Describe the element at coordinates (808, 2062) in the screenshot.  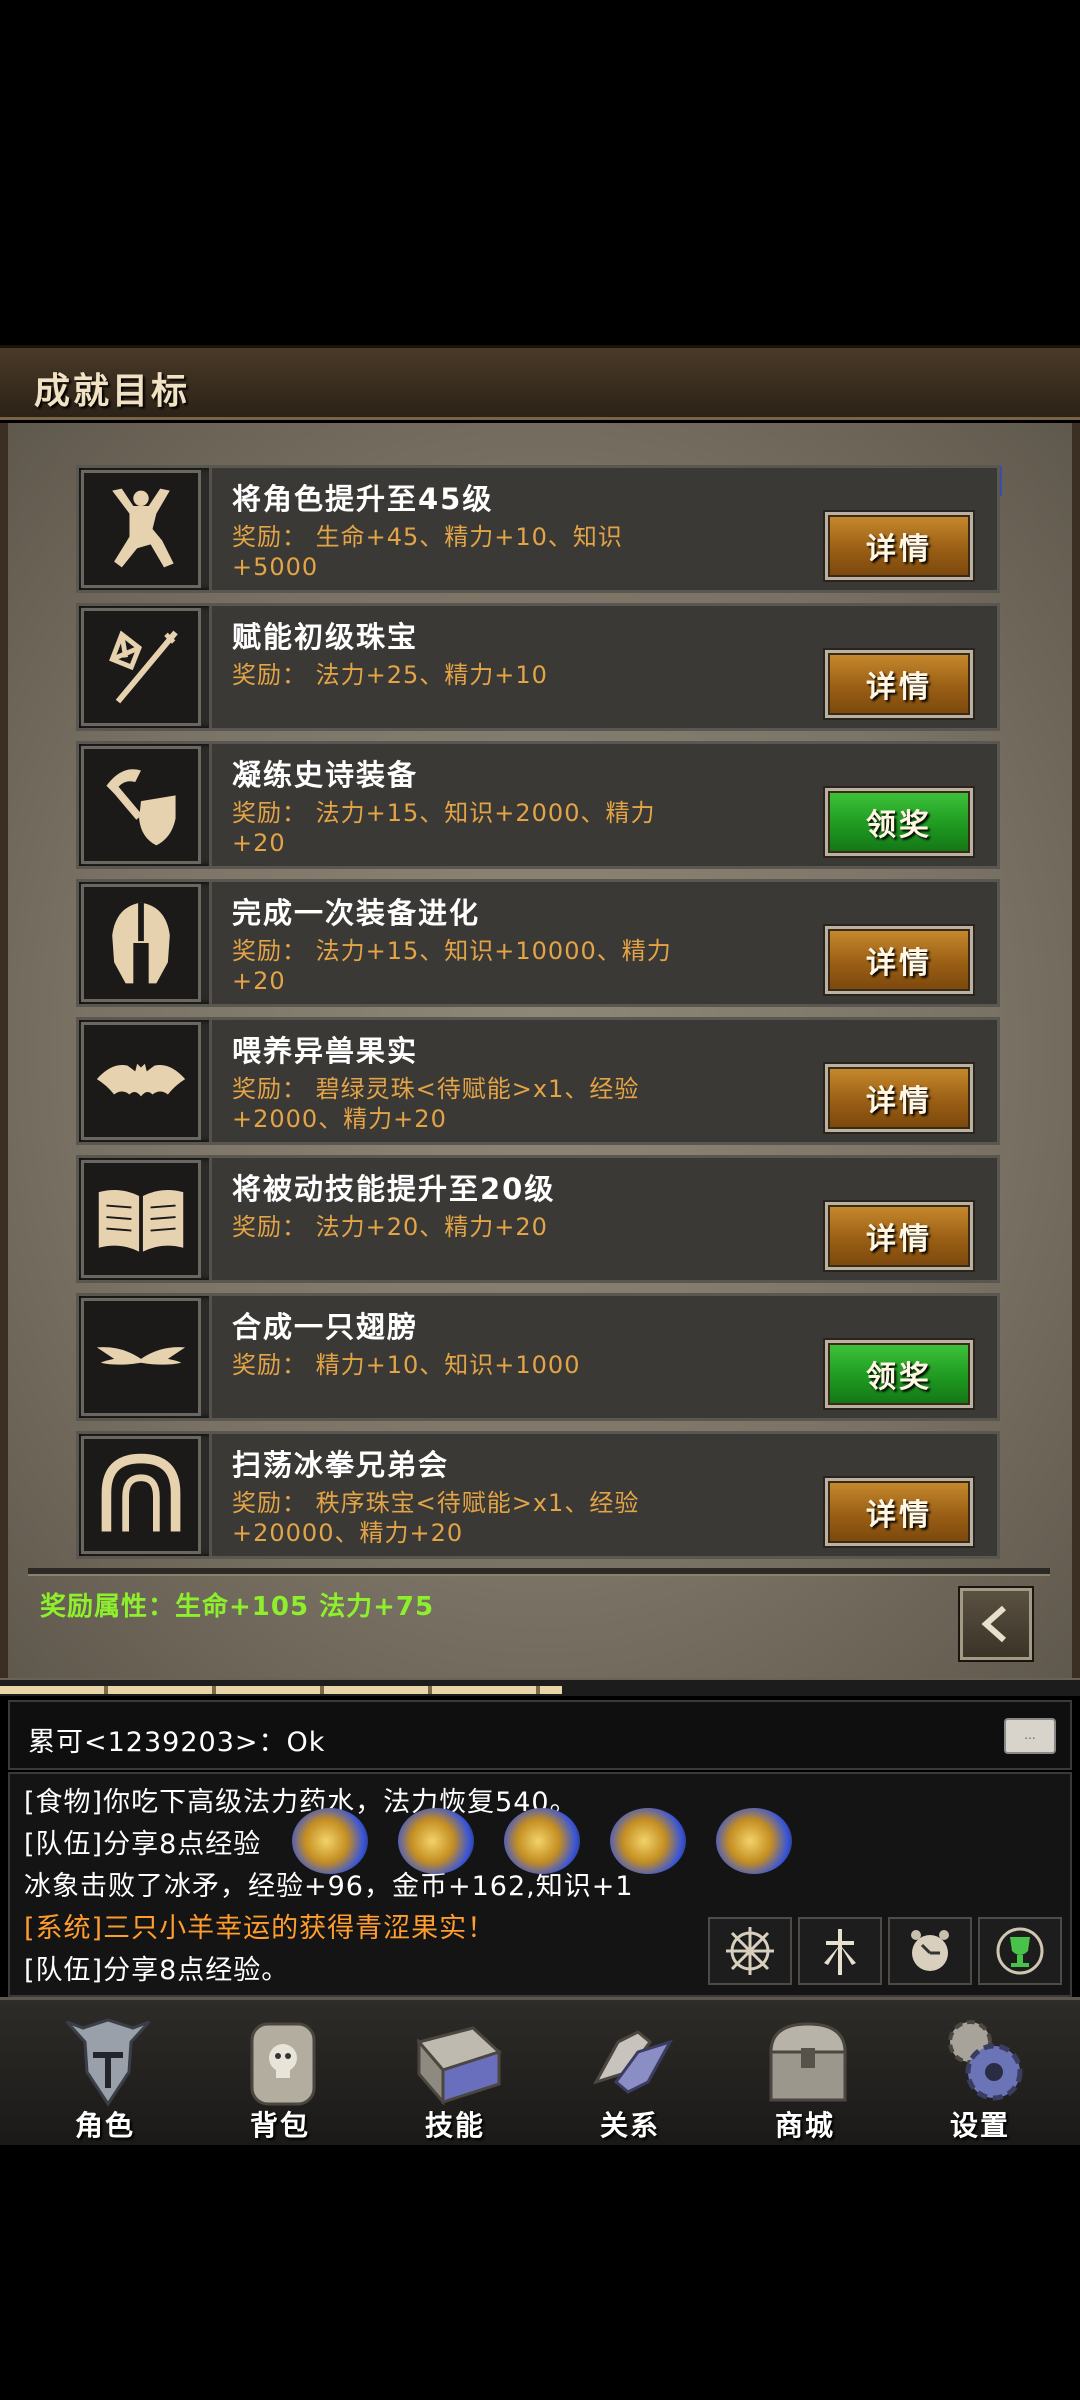
I see `treasure-chest-icon` at that location.